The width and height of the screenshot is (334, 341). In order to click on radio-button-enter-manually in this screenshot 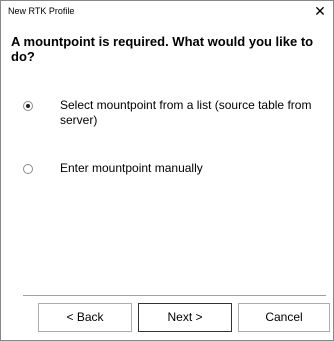, I will do `click(28, 169)`.